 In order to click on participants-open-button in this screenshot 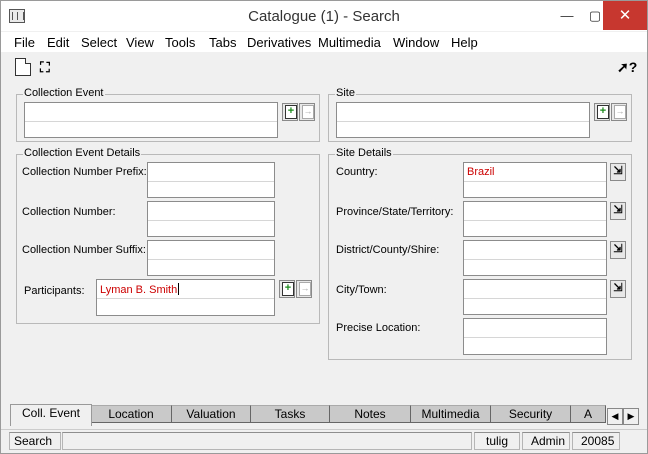, I will do `click(304, 289)`.